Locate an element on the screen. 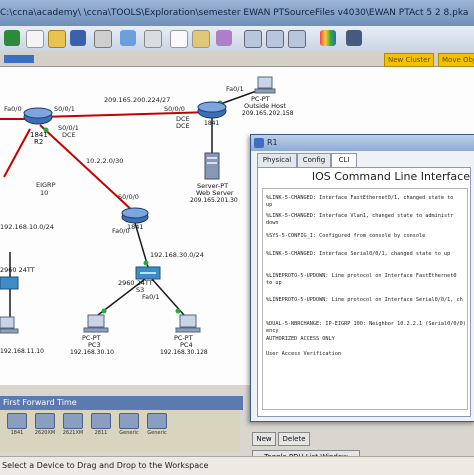 This screenshot has height=475, width=474. svg-text: 192.168.11.10 is located at coordinates (22, 351).